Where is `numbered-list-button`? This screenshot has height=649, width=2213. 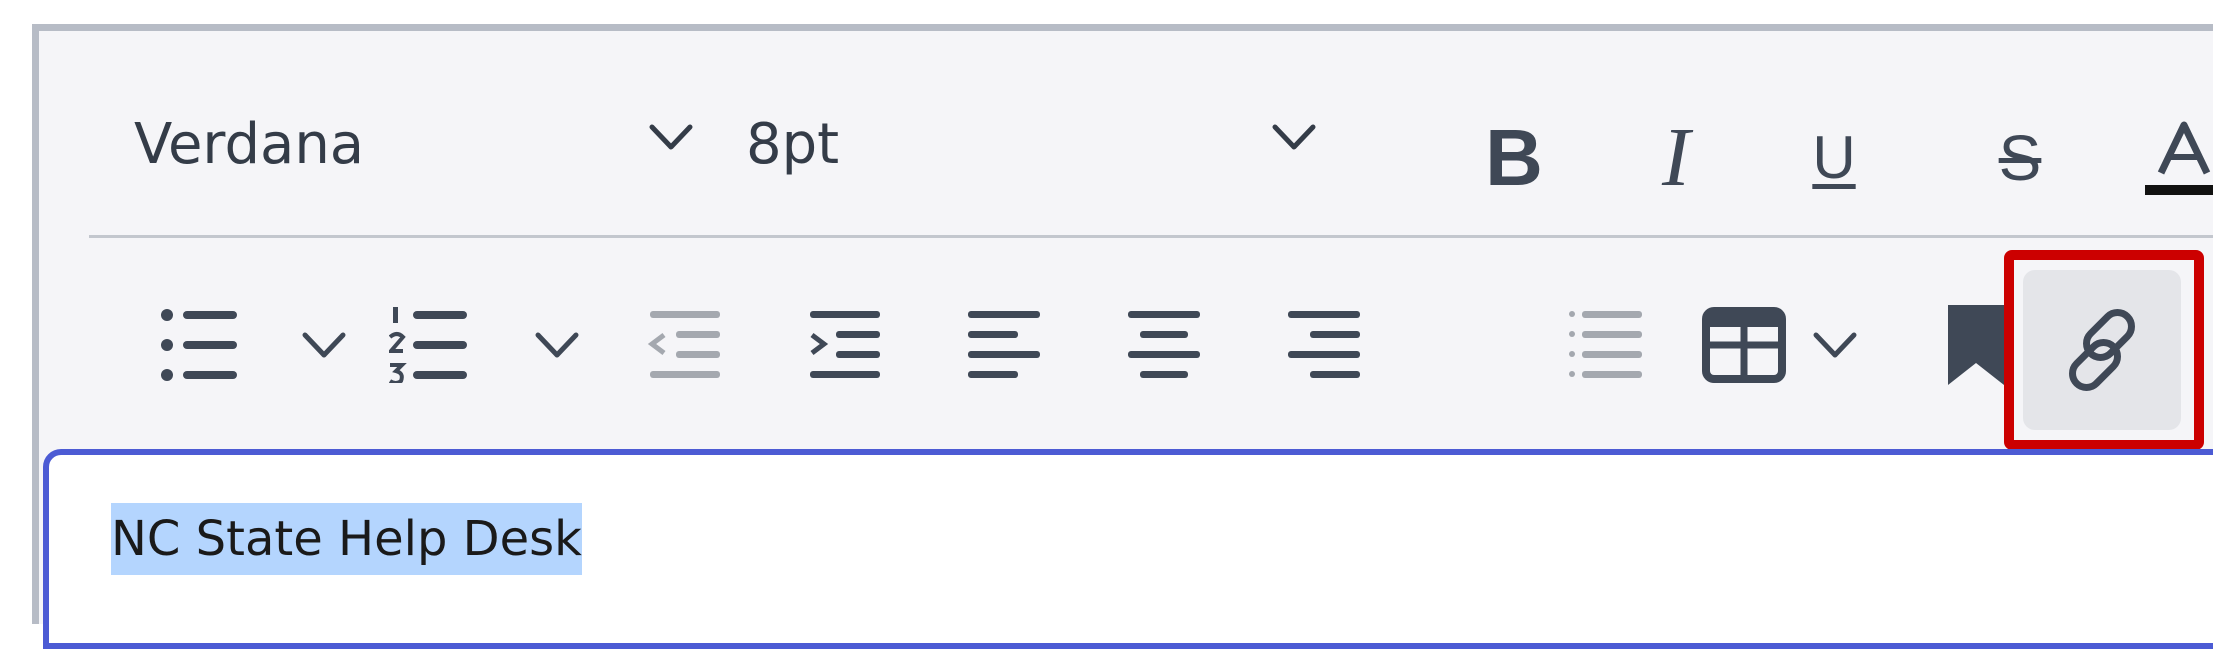
numbered-list-button is located at coordinates (429, 345).